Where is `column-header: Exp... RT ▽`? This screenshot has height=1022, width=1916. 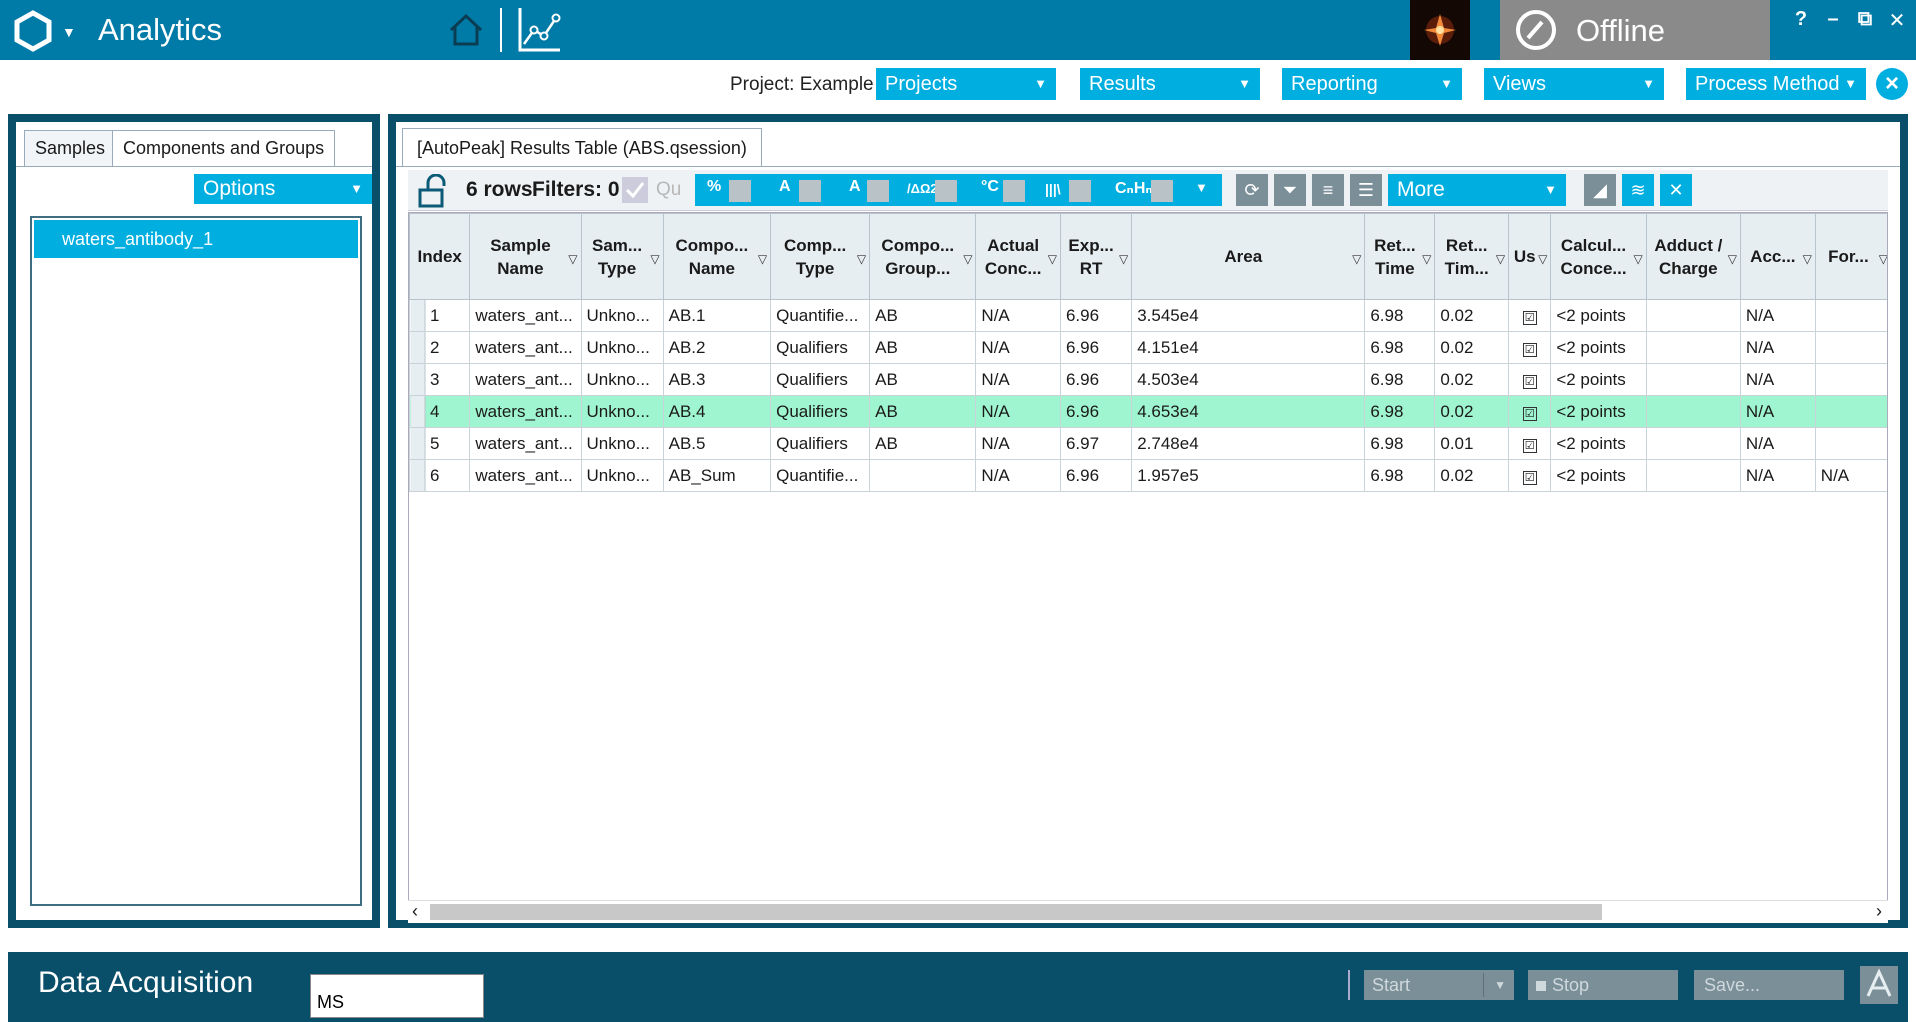
column-header: Exp... RT ▽ is located at coordinates (1096, 256).